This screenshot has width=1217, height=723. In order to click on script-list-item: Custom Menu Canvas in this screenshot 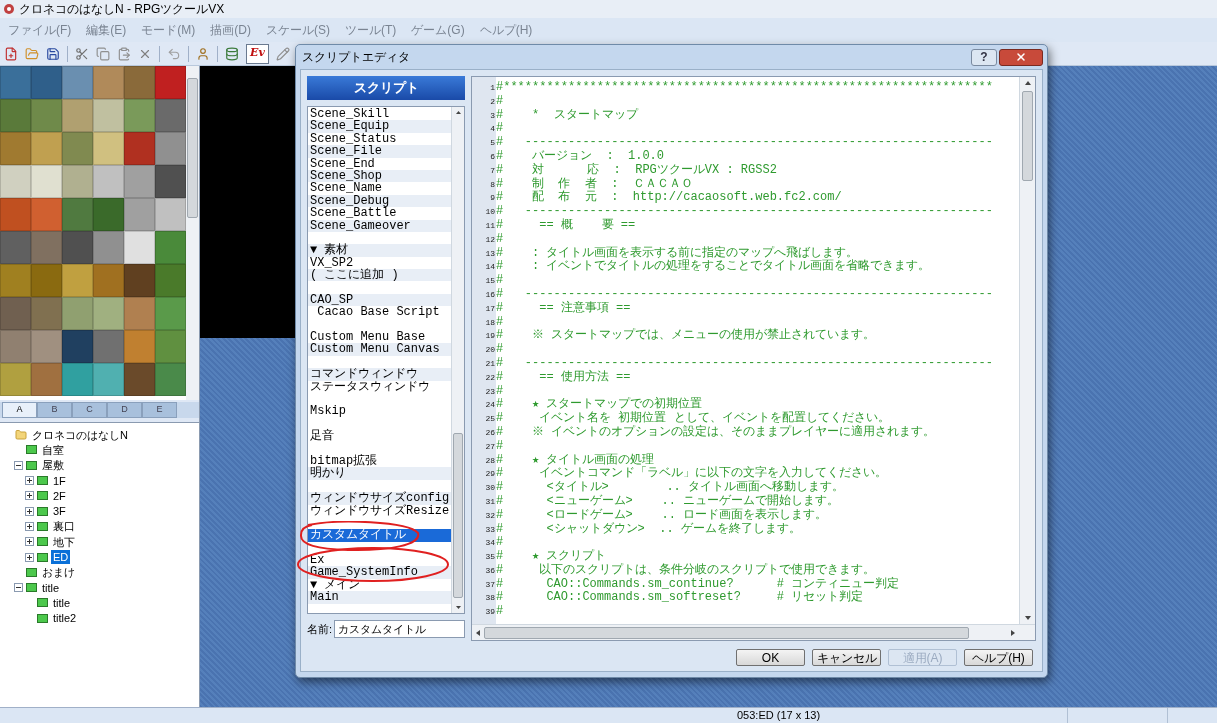, I will do `click(380, 349)`.